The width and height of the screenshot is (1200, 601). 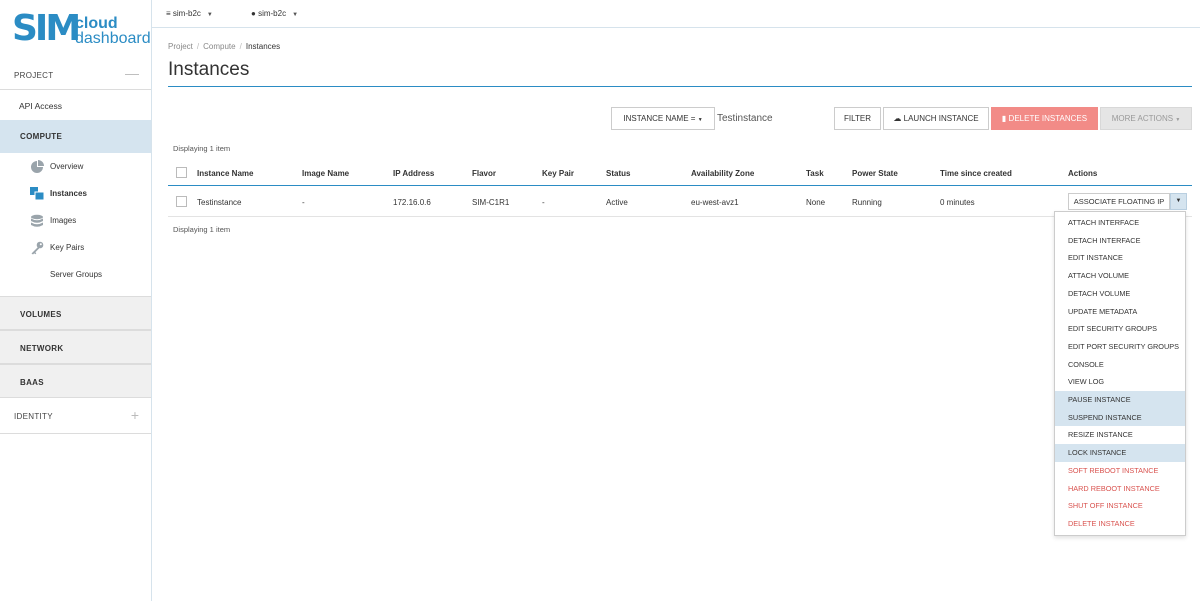 I want to click on cell-time-since-created: 0 minutes, so click(x=957, y=202).